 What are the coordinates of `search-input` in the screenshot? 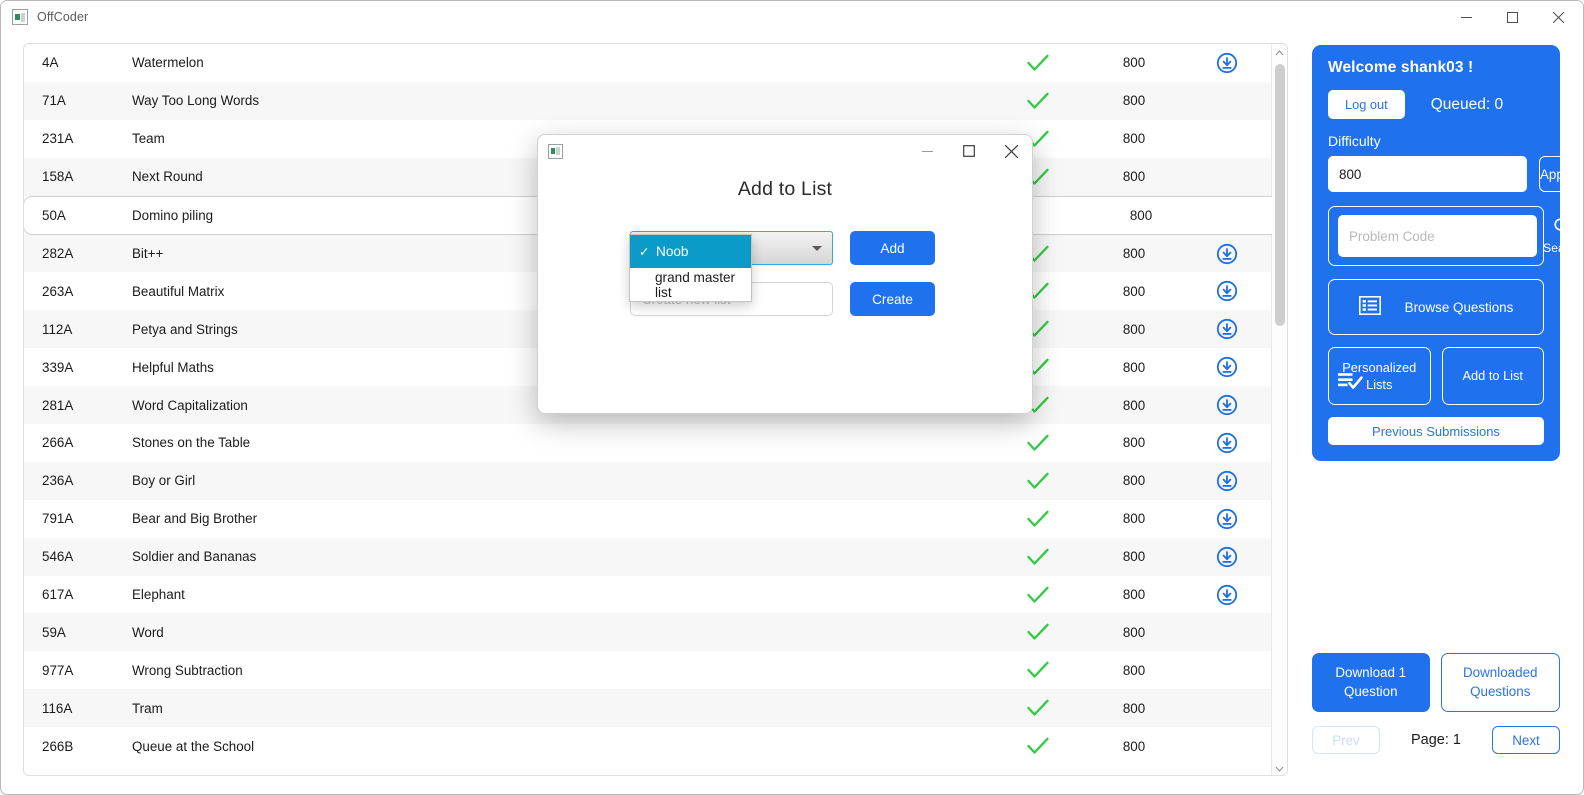 It's located at (1437, 236).